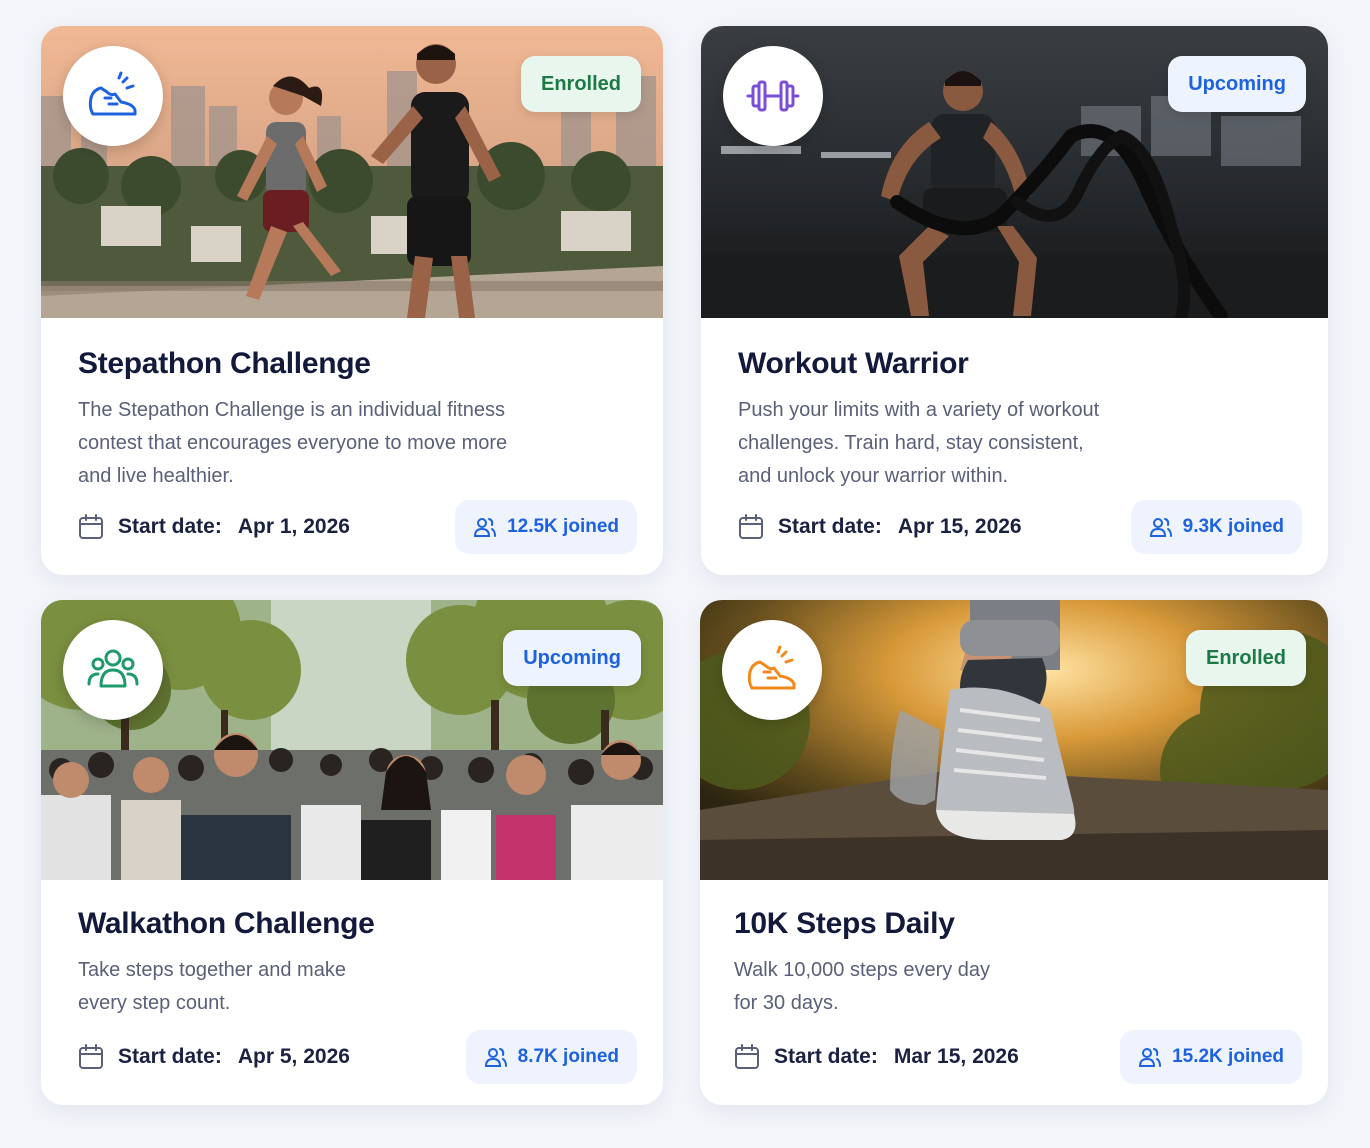 Image resolution: width=1370 pixels, height=1148 pixels. What do you see at coordinates (568, 1056) in the screenshot?
I see `joined-count: 8.7K joined` at bounding box center [568, 1056].